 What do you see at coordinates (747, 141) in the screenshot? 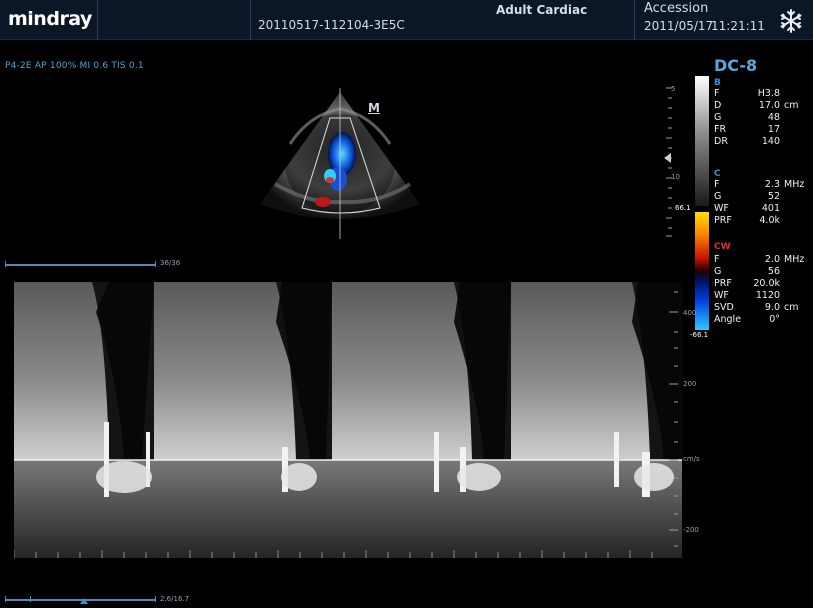
I see `b-param-row: DR 140` at bounding box center [747, 141].